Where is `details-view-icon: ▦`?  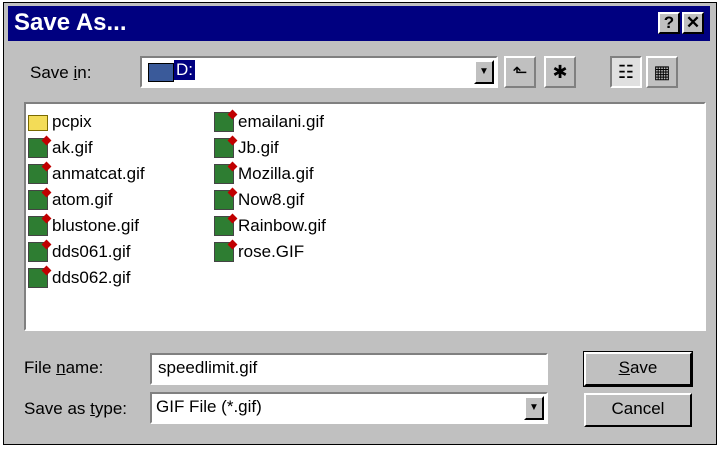
details-view-icon: ▦ is located at coordinates (662, 72).